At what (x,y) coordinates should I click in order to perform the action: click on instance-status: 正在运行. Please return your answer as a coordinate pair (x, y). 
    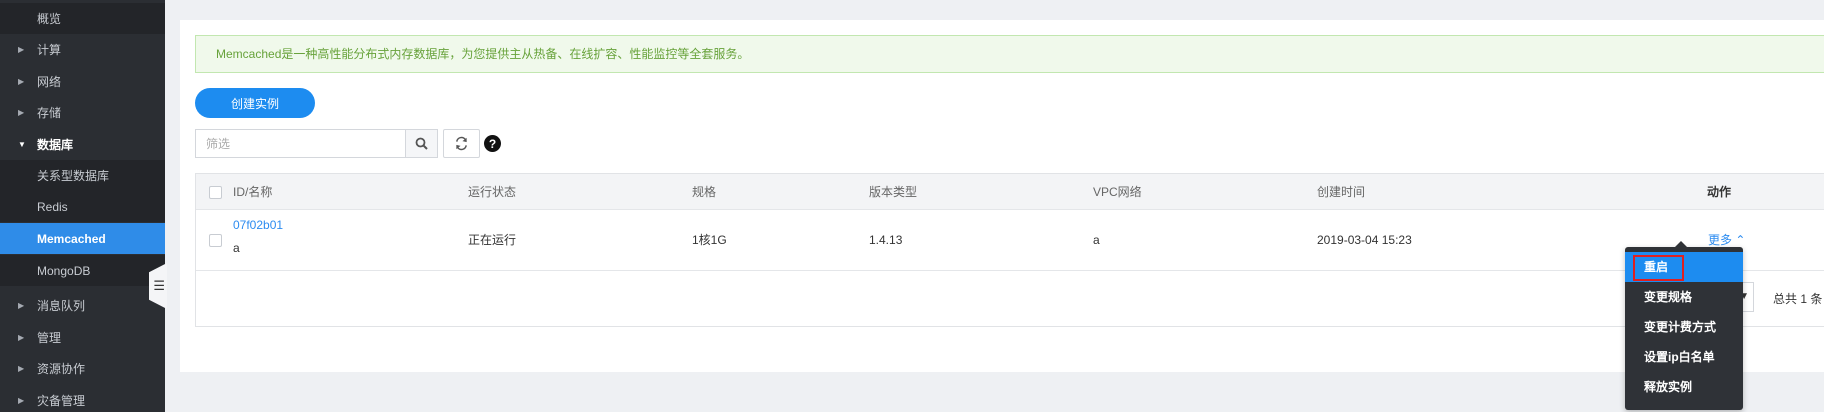
    Looking at the image, I should click on (492, 240).